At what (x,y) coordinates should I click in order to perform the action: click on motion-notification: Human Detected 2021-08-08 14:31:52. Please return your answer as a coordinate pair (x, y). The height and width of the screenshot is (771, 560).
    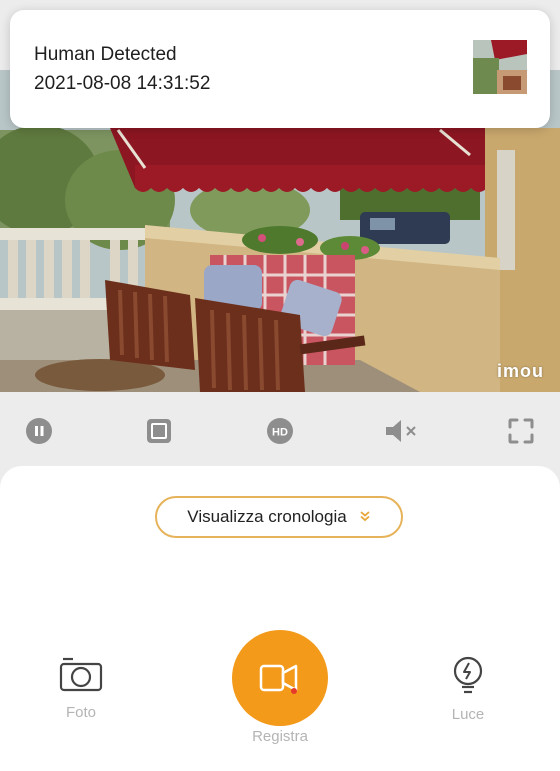
    Looking at the image, I should click on (280, 69).